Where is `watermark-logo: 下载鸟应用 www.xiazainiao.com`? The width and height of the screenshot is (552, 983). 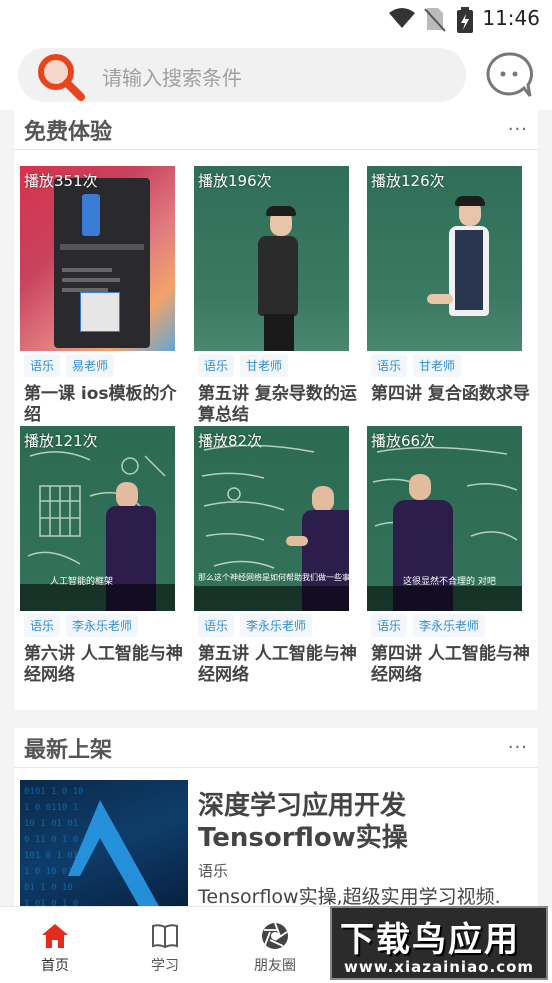 watermark-logo: 下载鸟应用 www.xiazainiao.com is located at coordinates (439, 943).